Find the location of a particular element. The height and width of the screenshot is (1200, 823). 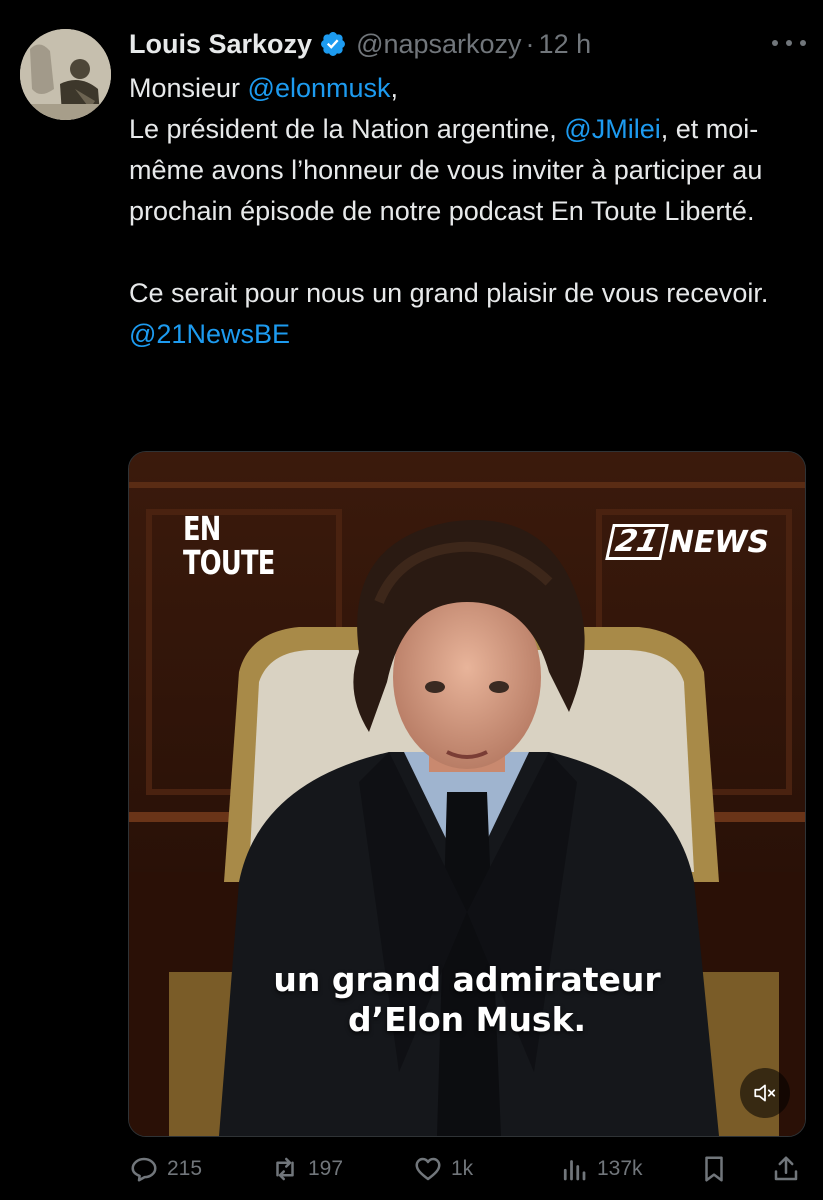

mention-21newsbe: @21NewsBE is located at coordinates (469, 334).